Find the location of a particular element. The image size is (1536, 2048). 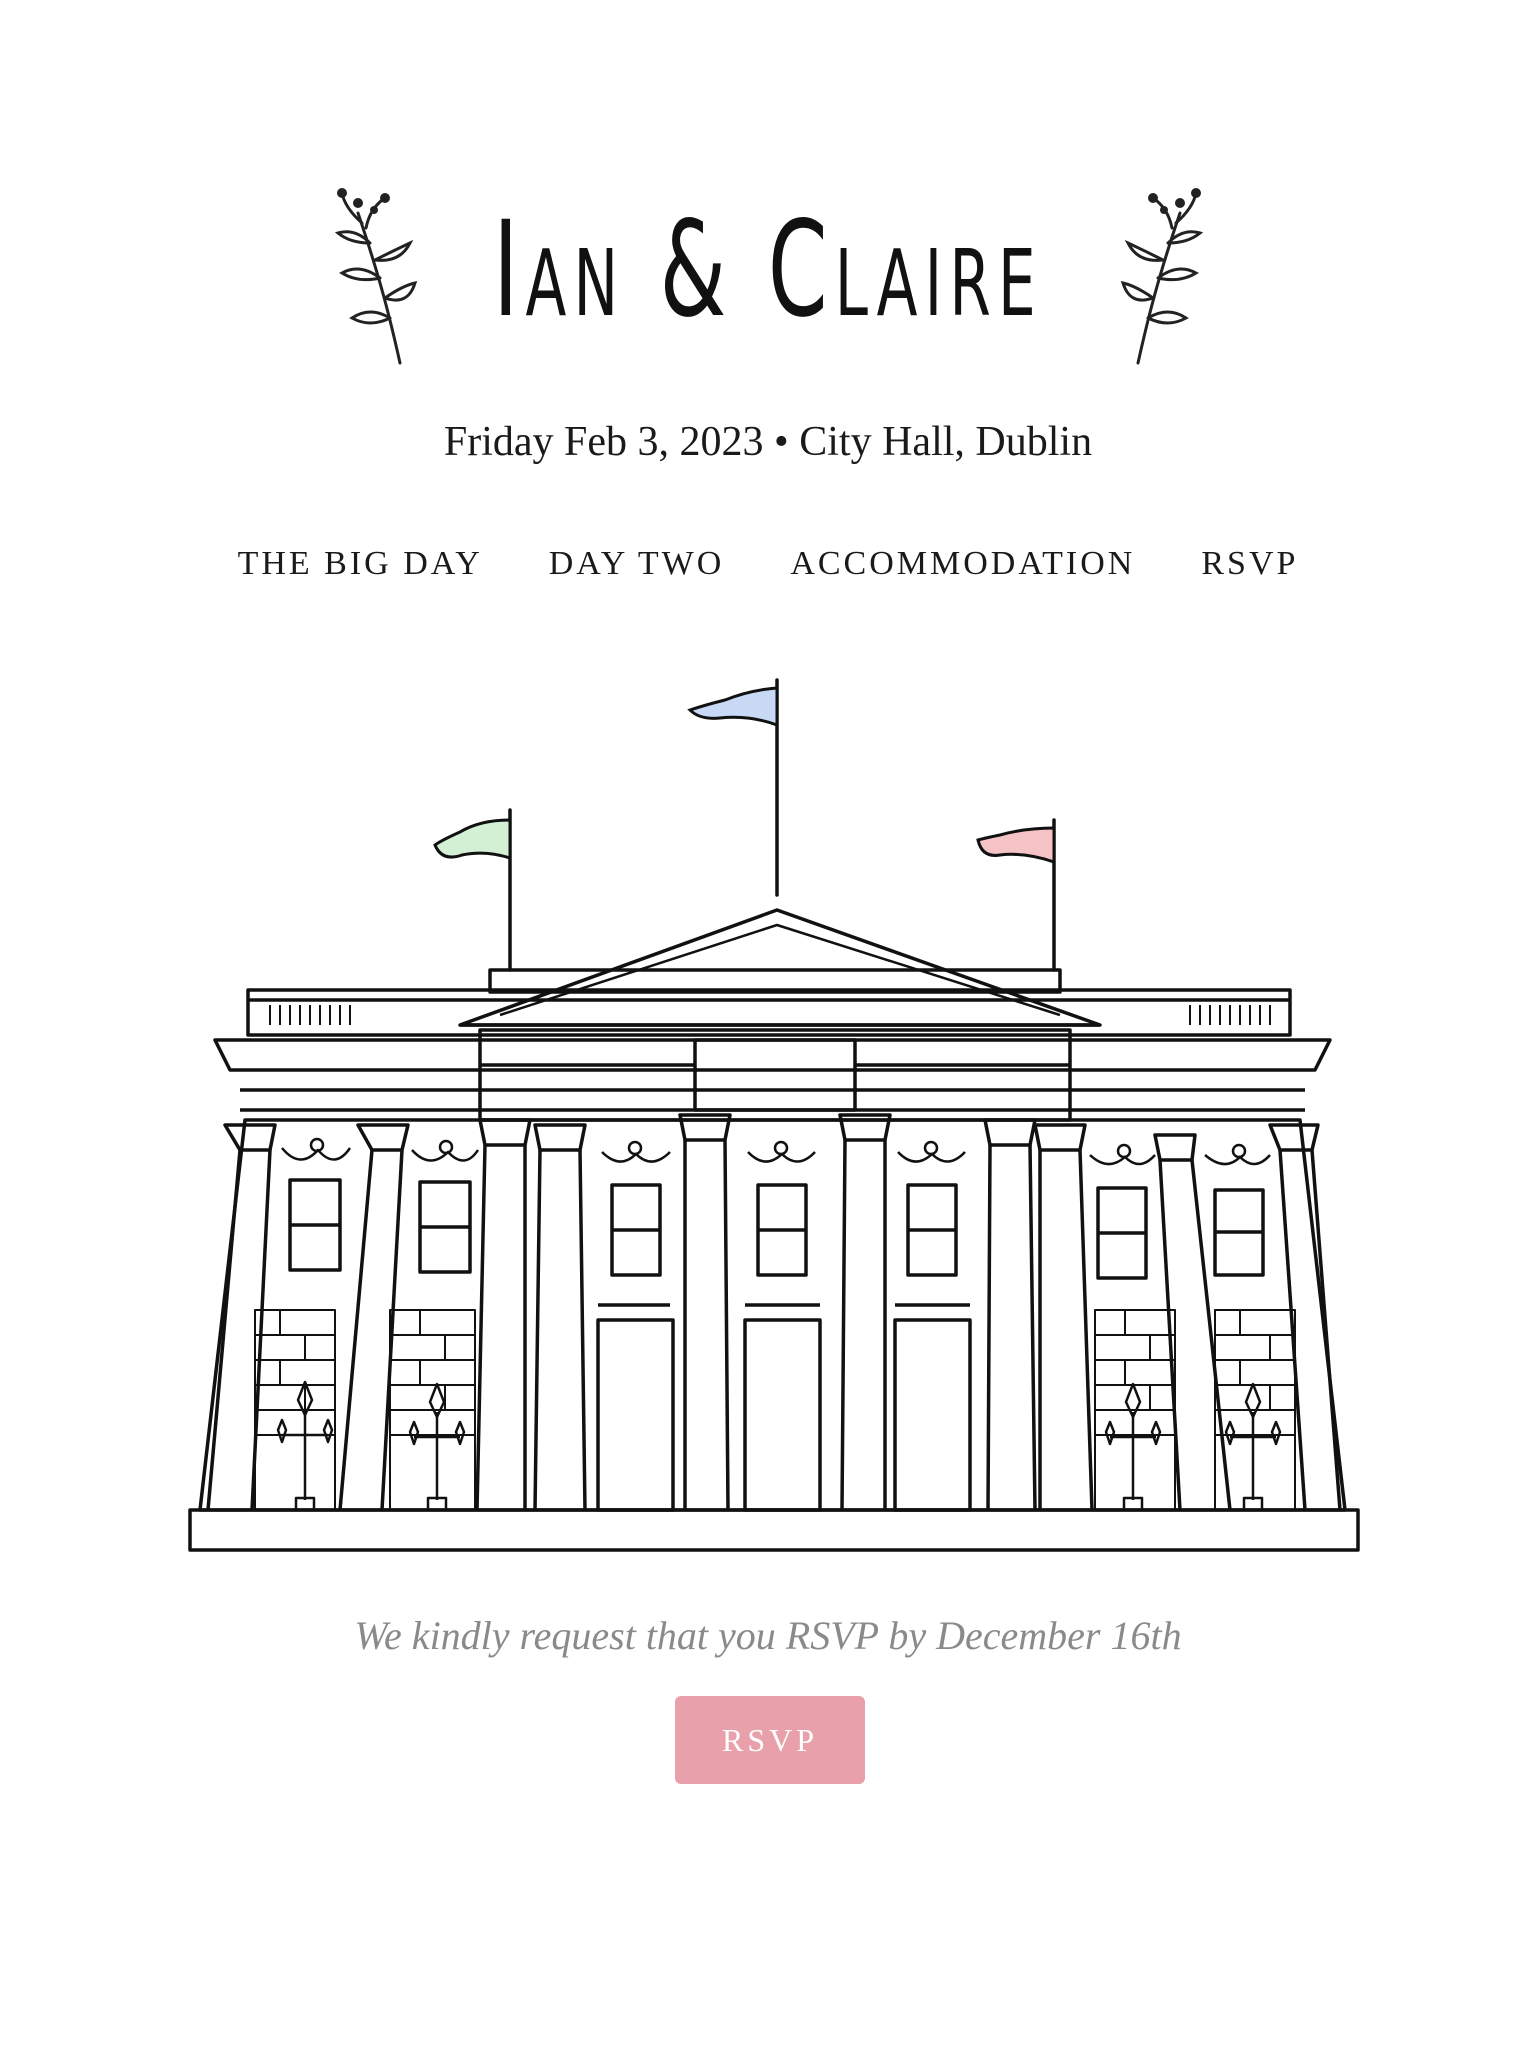

flag-right is located at coordinates (1016, 845).